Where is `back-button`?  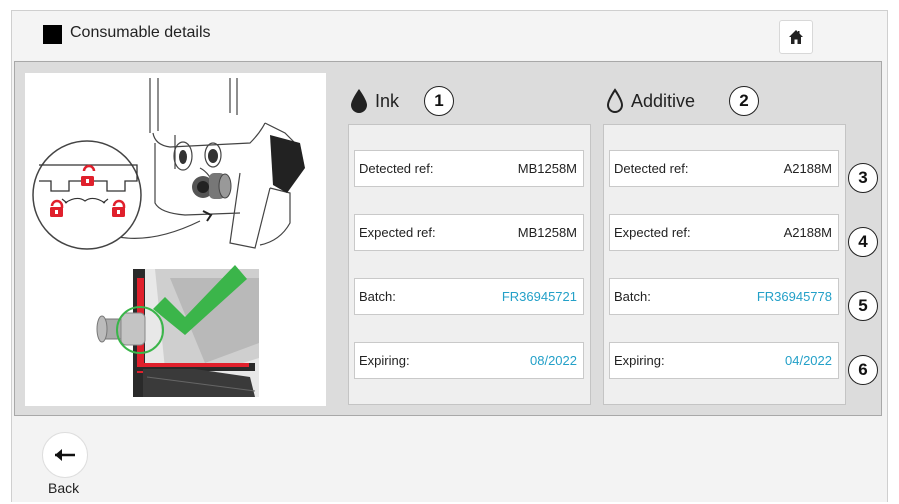 back-button is located at coordinates (65, 455).